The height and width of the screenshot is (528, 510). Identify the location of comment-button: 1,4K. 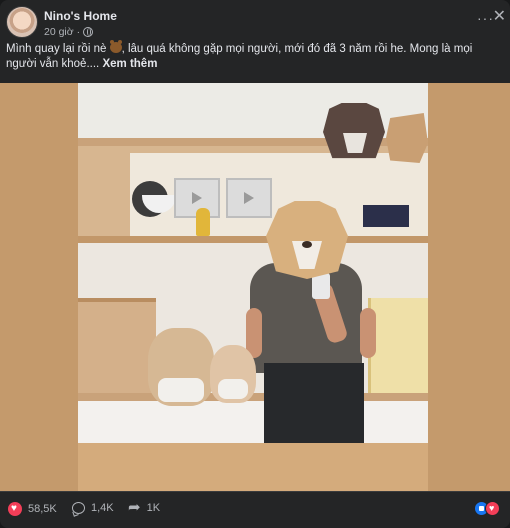
(93, 508).